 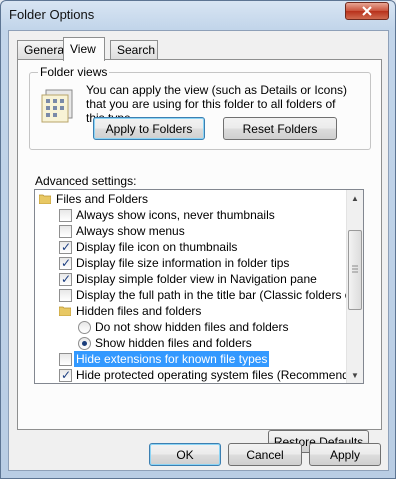 I want to click on apply-to-folders-button: Apply to Folders, so click(x=149, y=128).